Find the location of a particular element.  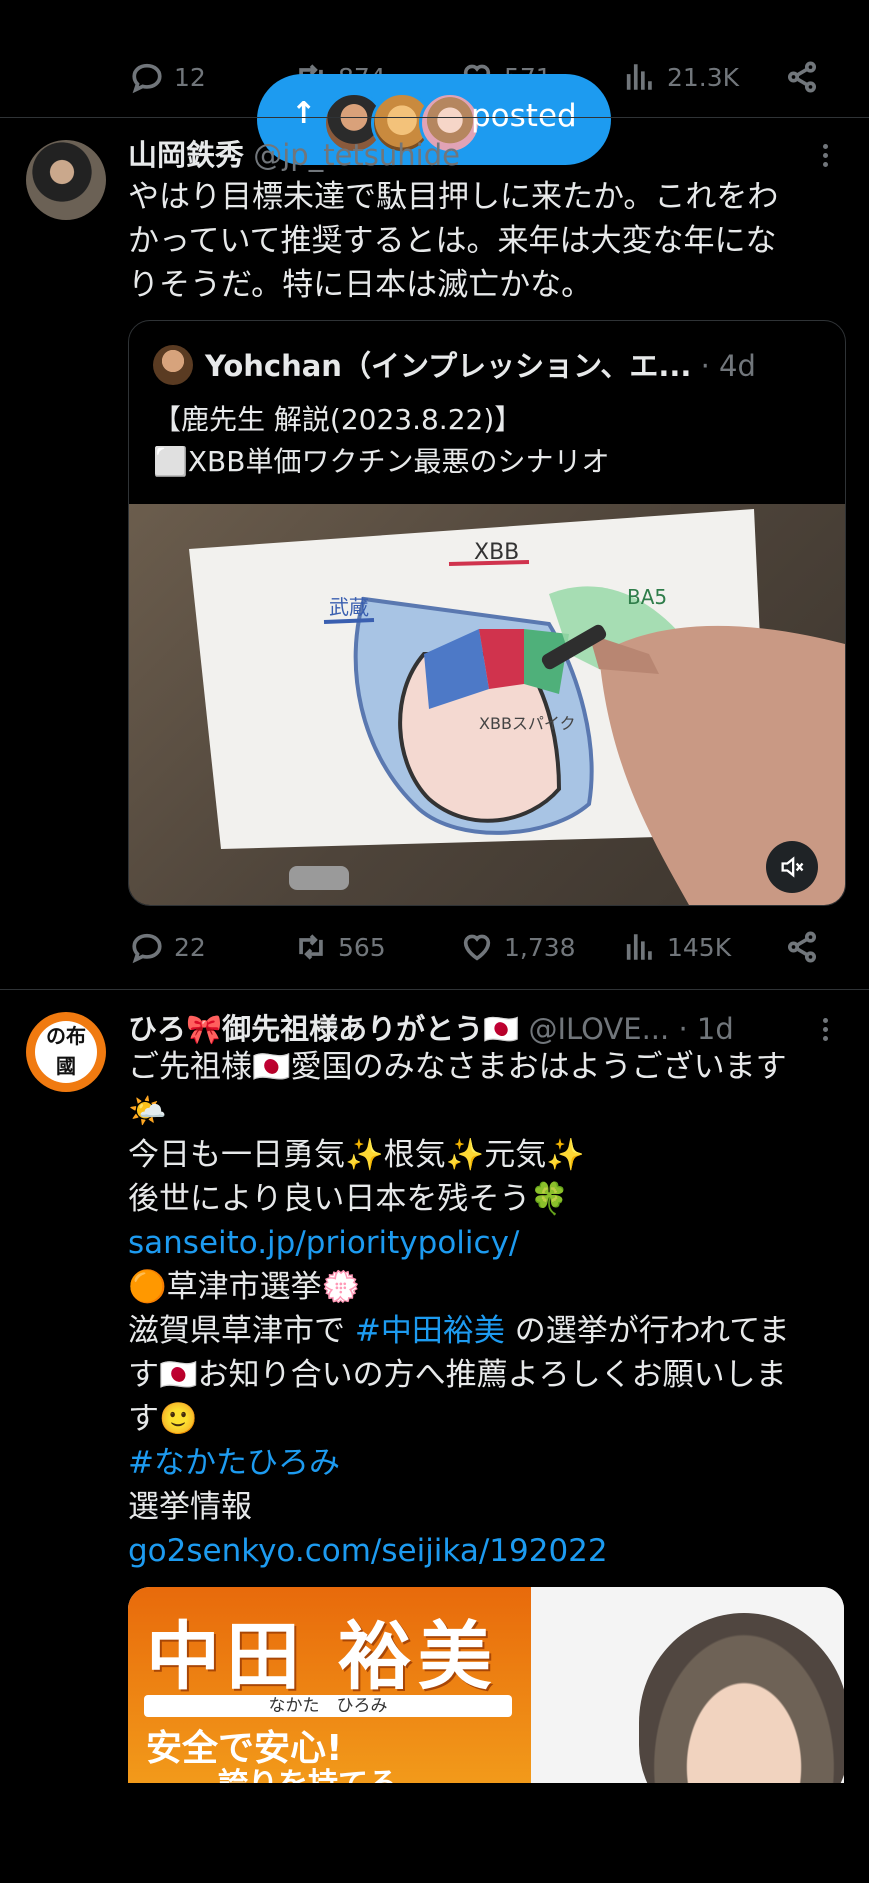

quote-text: 【鹿先生 解説(2023.8.22)】 ⬜XBB単価ワクチン最悪のシナリオ is located at coordinates (381, 441).